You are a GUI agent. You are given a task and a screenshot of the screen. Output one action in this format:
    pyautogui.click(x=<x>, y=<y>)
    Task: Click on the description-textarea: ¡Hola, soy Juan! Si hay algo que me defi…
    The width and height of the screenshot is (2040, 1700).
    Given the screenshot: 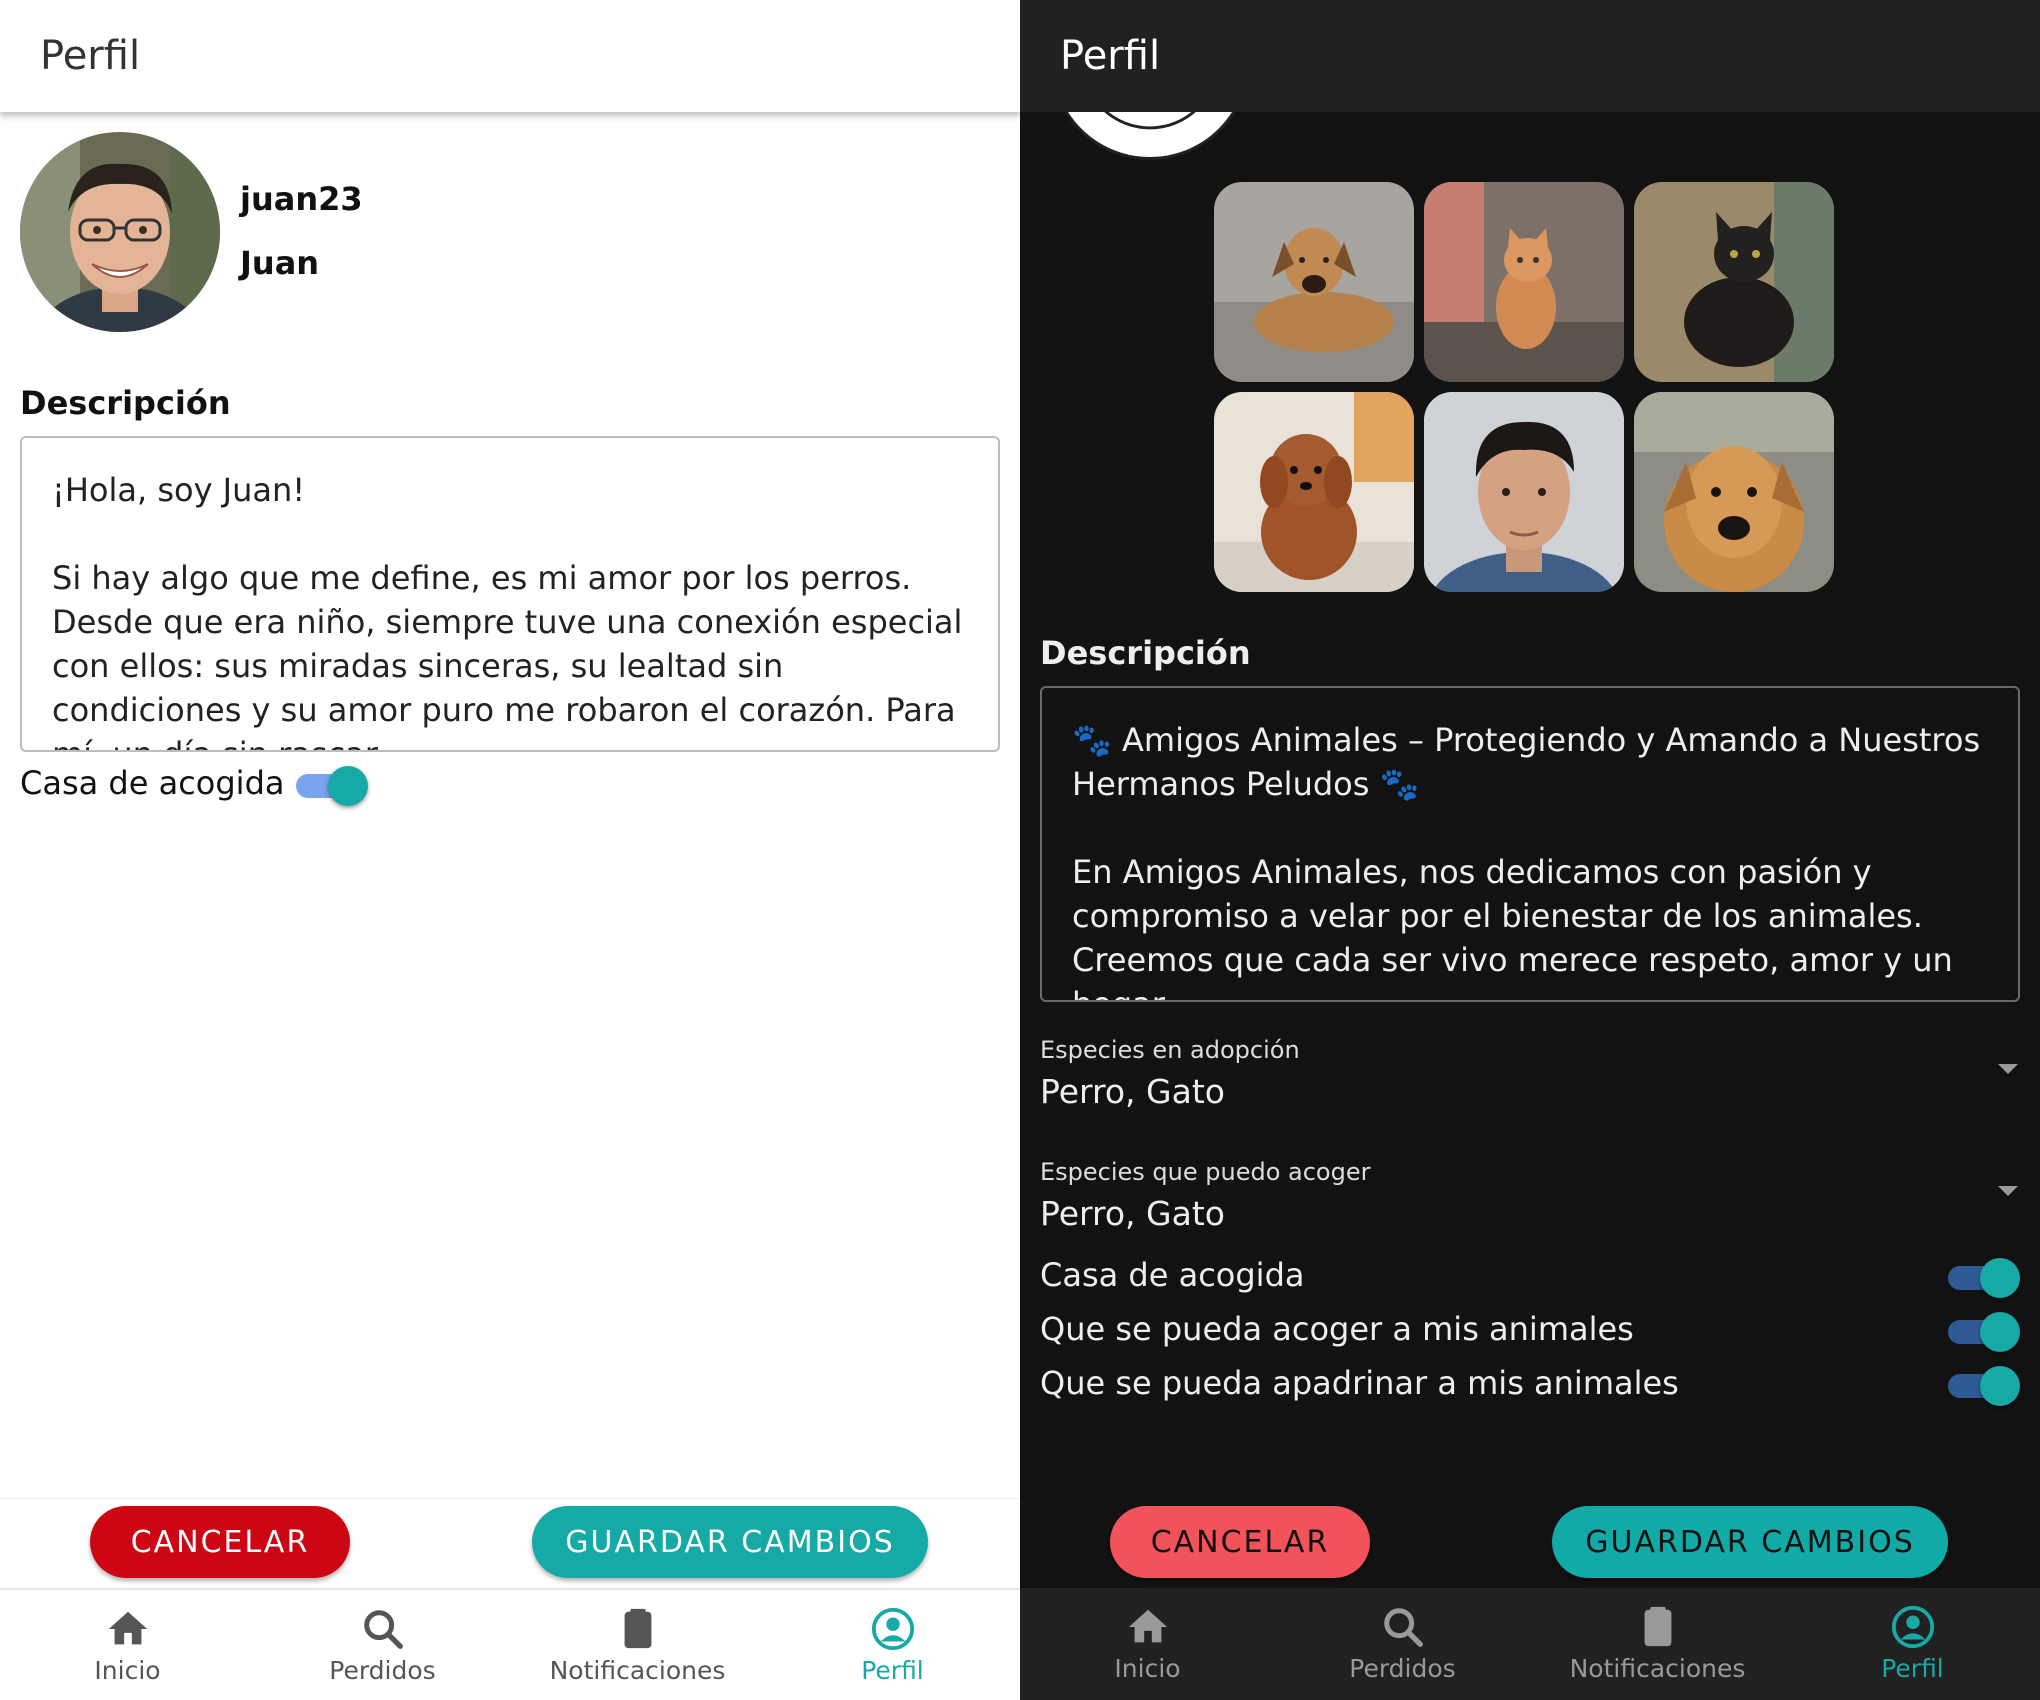 What is the action you would take?
    pyautogui.click(x=510, y=594)
    